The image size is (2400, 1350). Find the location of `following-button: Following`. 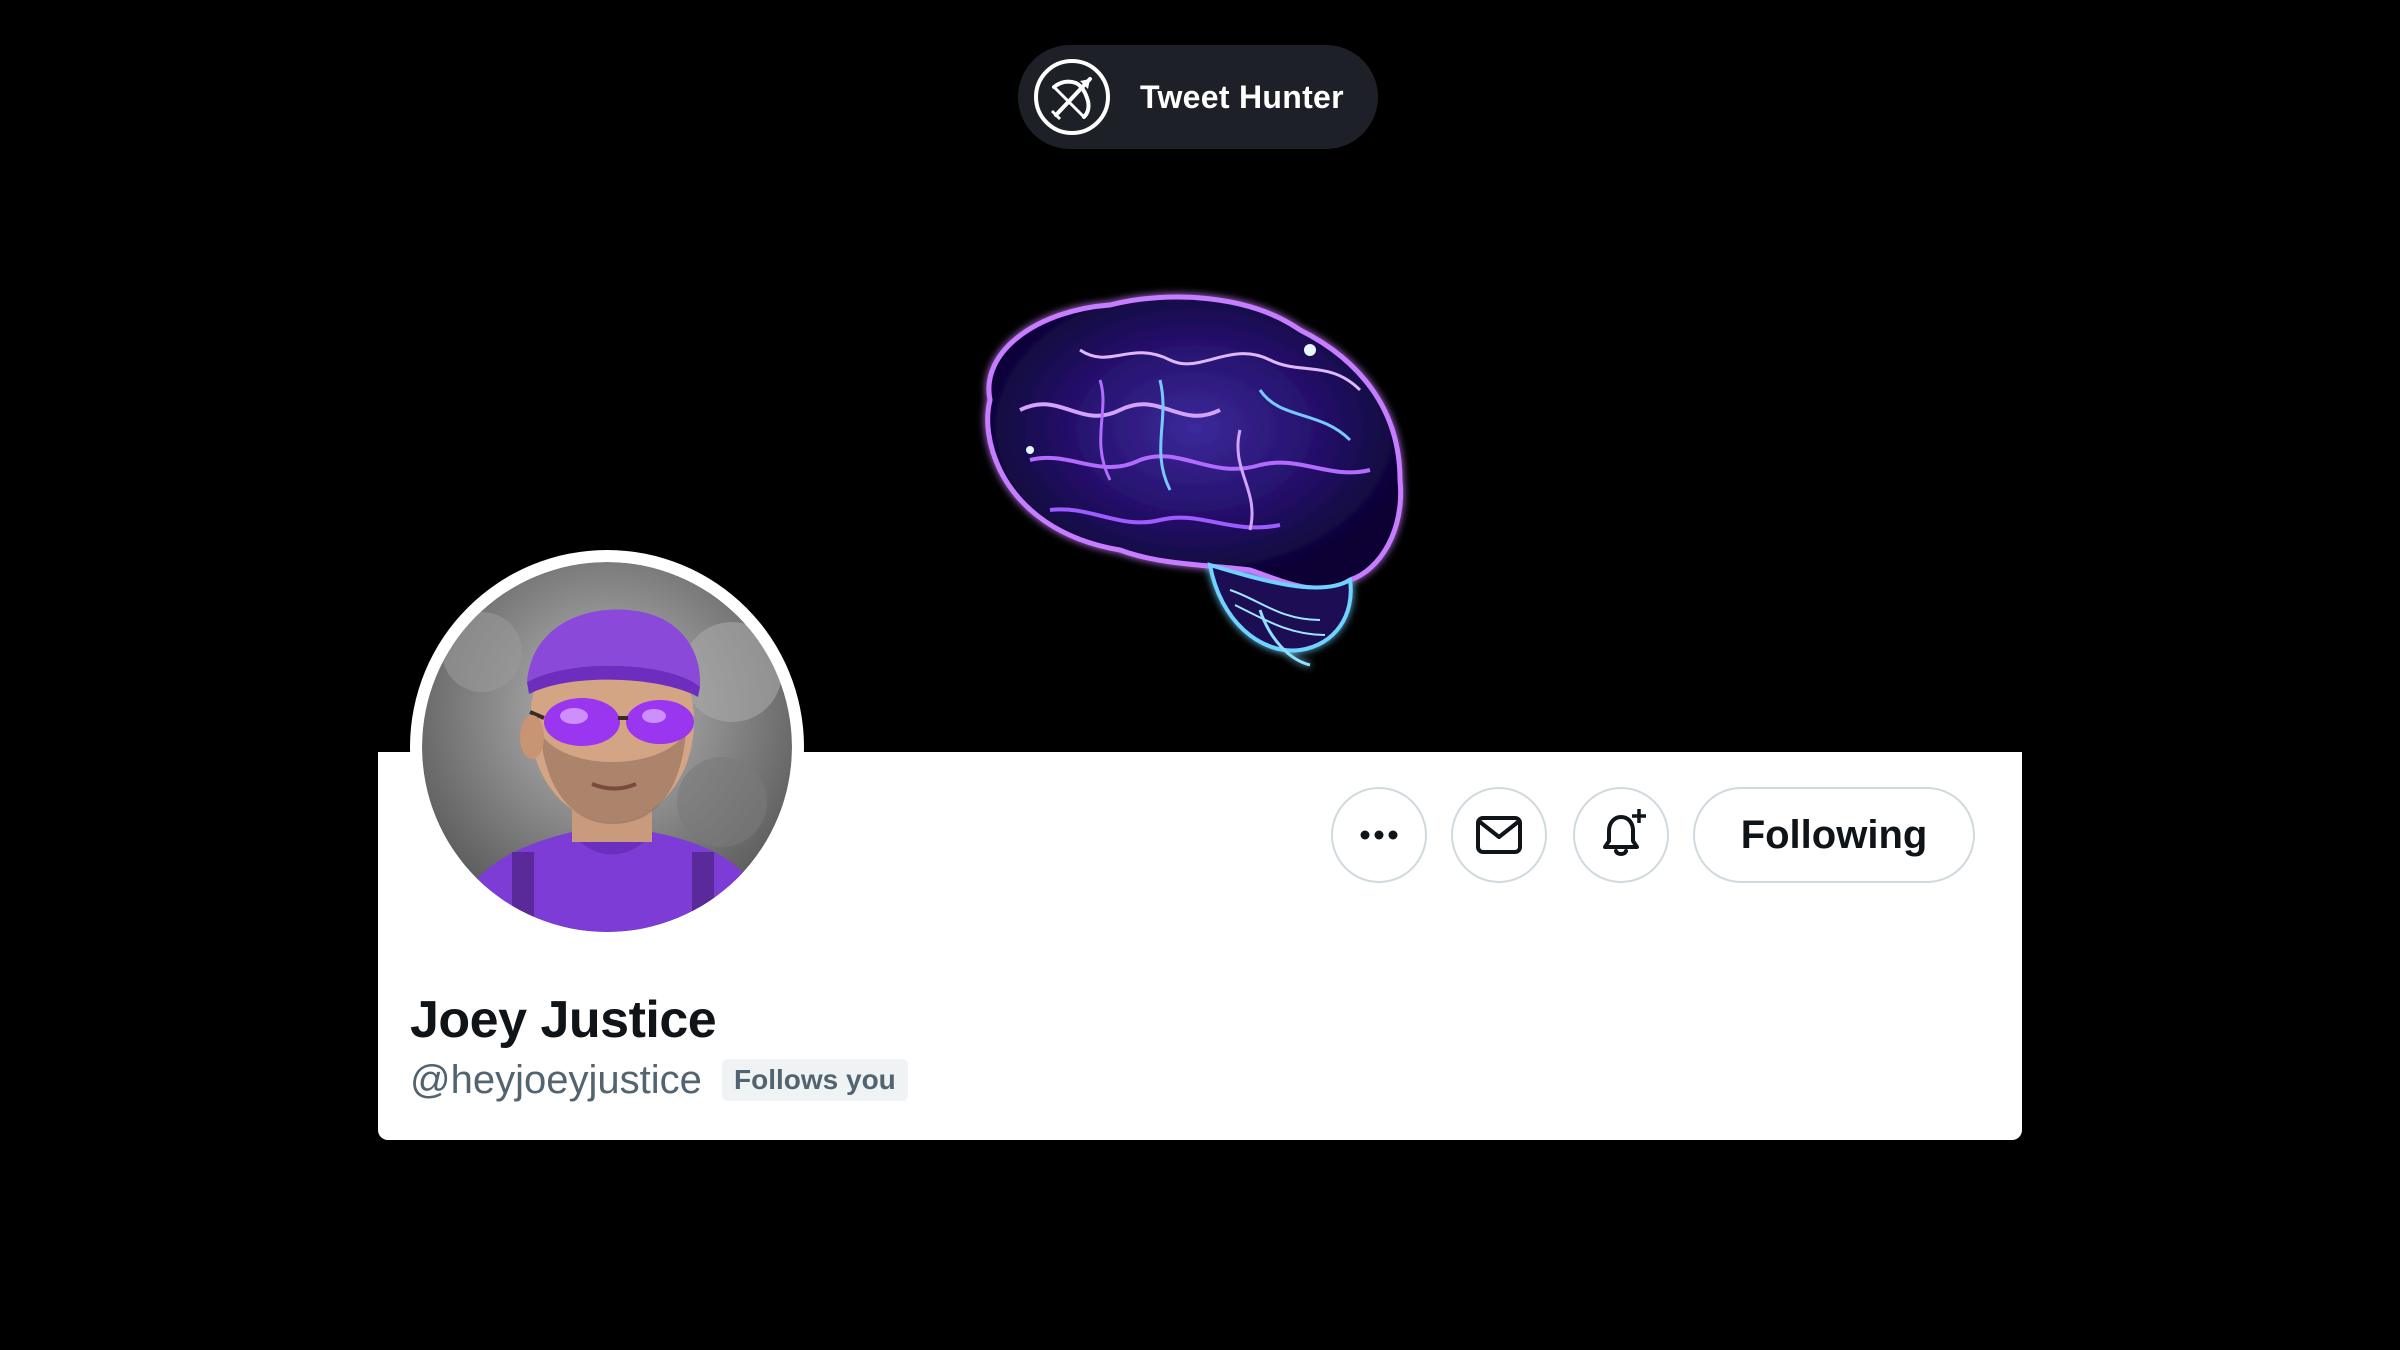

following-button: Following is located at coordinates (1834, 835).